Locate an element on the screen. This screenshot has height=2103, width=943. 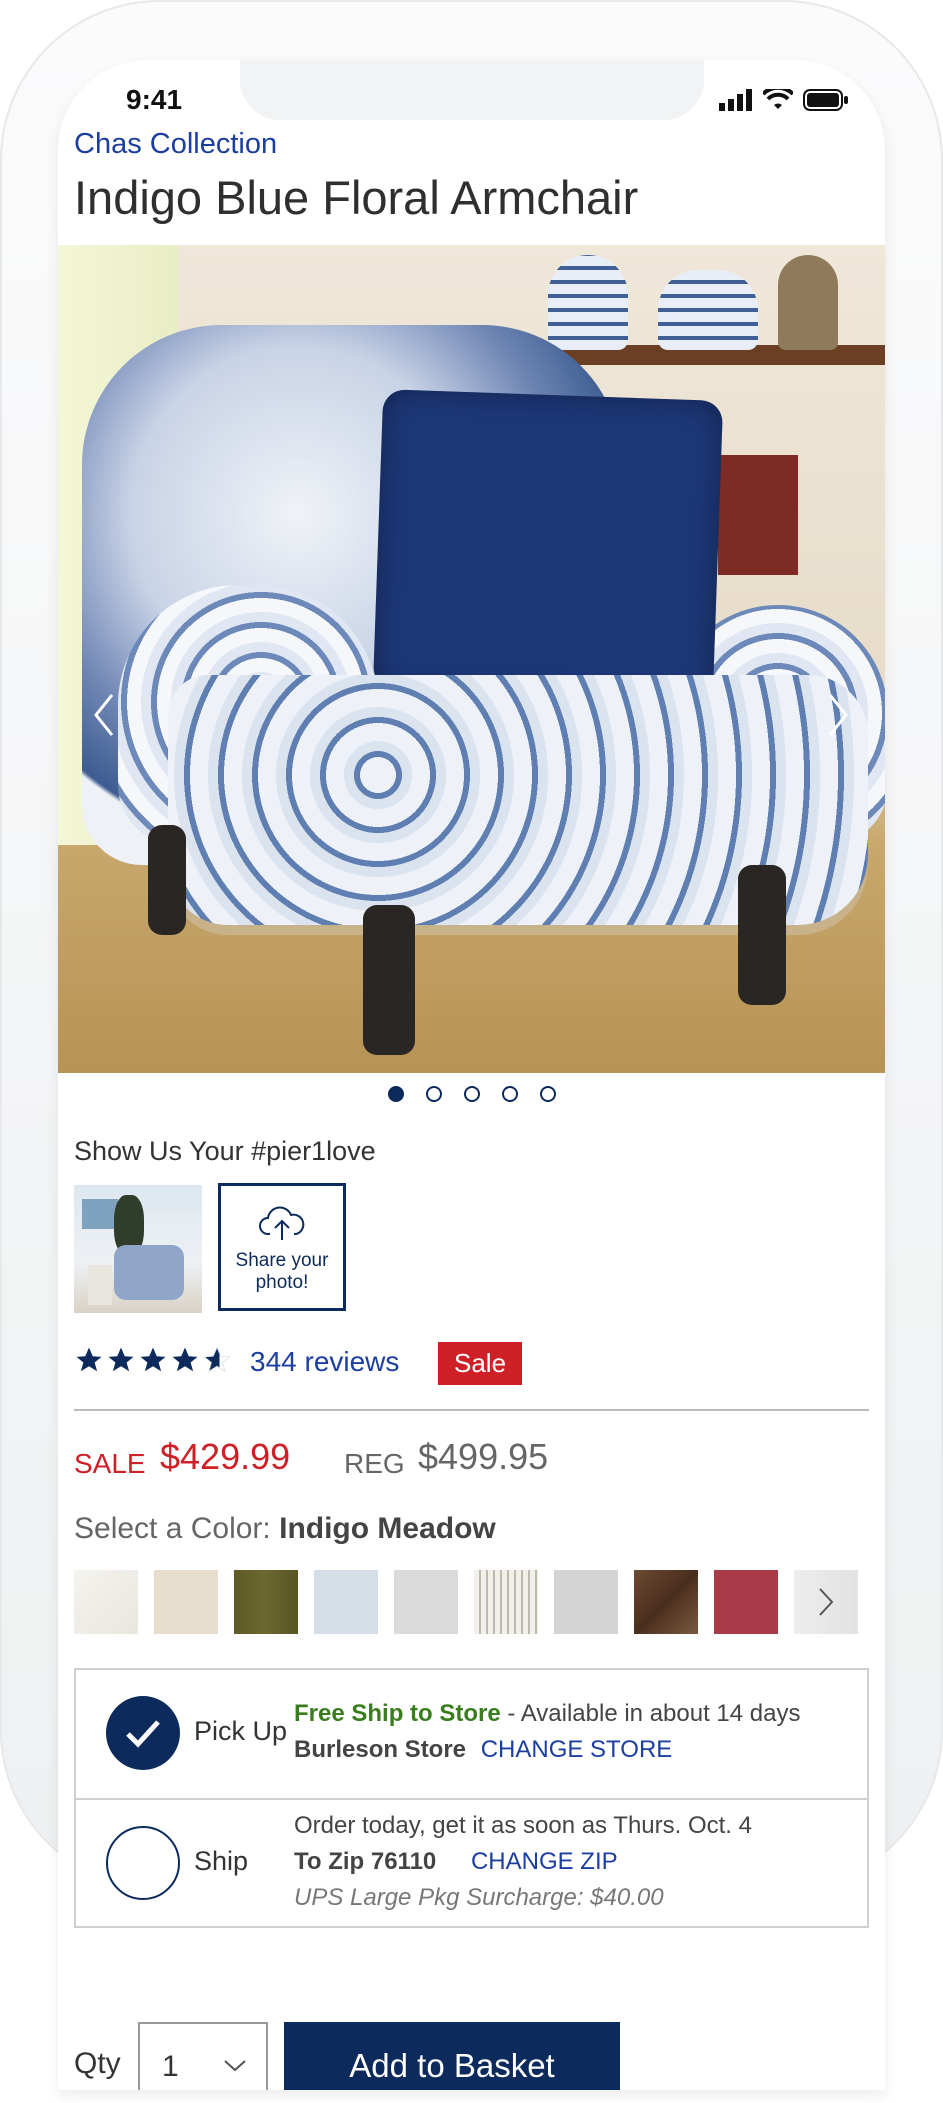
cloud-upload-icon is located at coordinates (282, 1223).